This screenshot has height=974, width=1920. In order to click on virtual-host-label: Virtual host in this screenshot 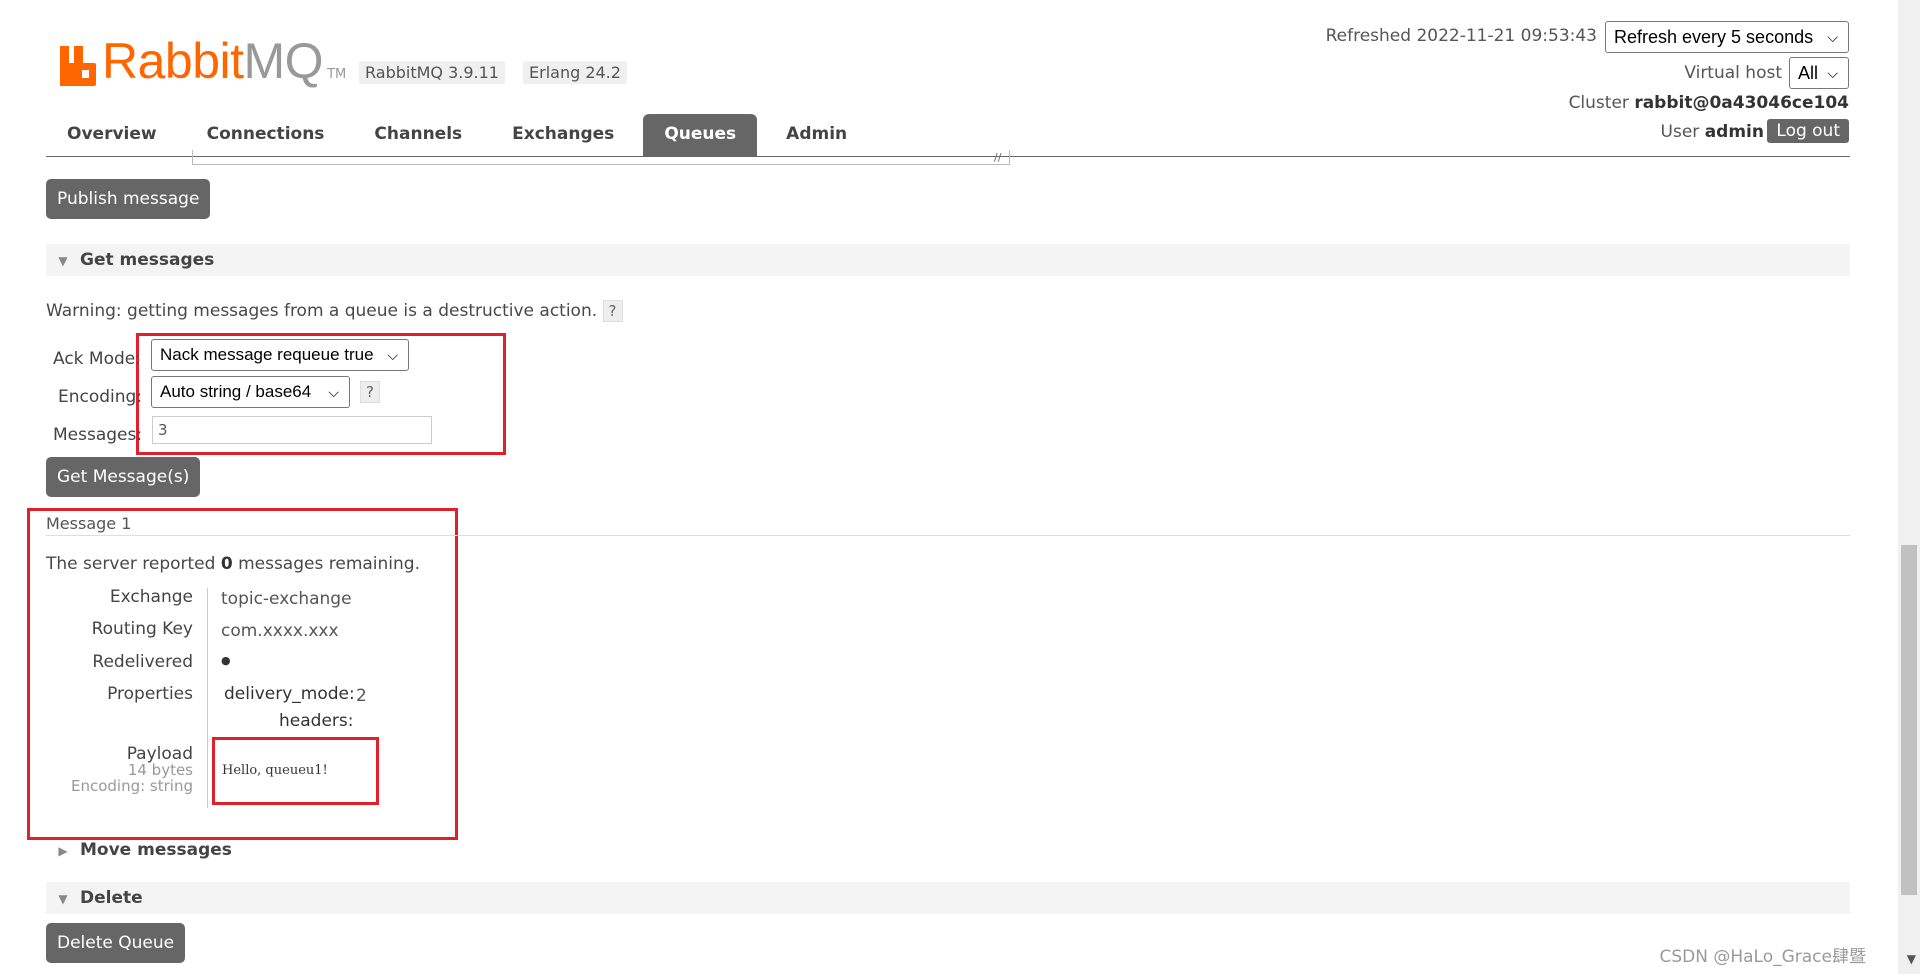, I will do `click(1733, 73)`.